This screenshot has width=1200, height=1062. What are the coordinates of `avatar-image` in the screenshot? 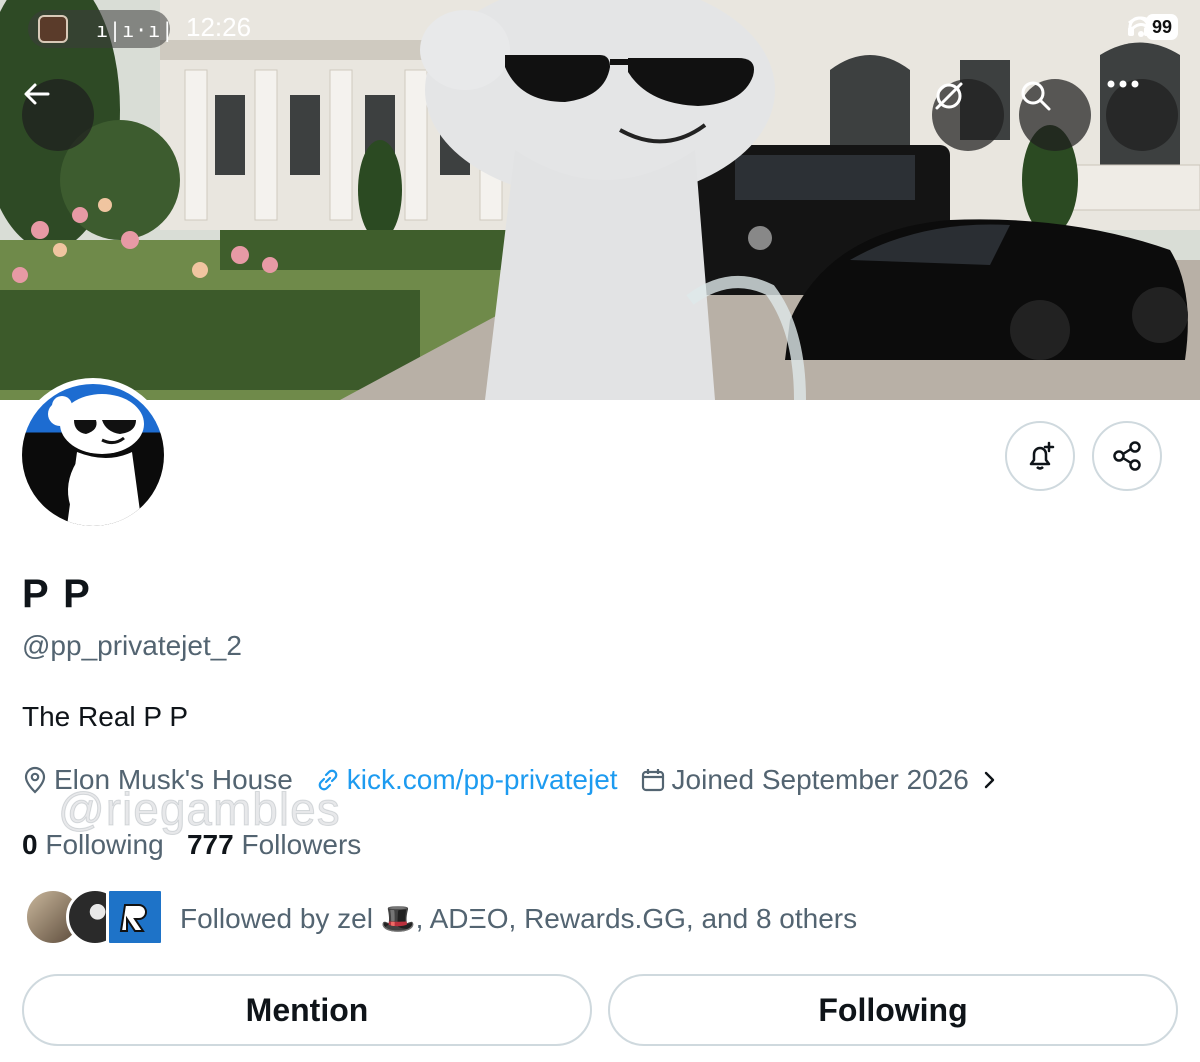 It's located at (93, 455).